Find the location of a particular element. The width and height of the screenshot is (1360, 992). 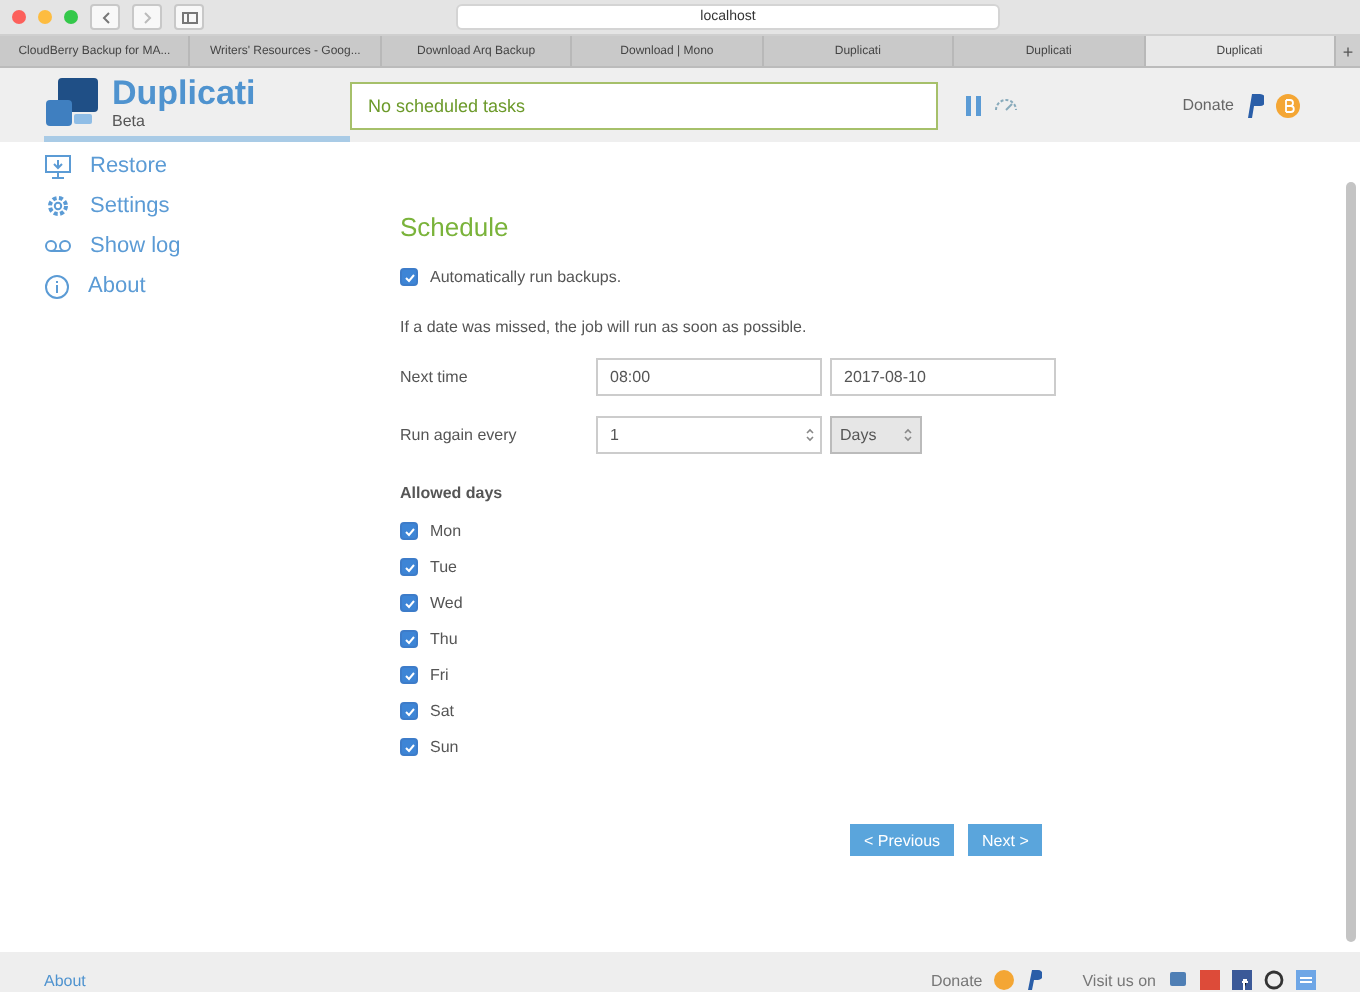

time-field: 08:00 is located at coordinates (709, 376).